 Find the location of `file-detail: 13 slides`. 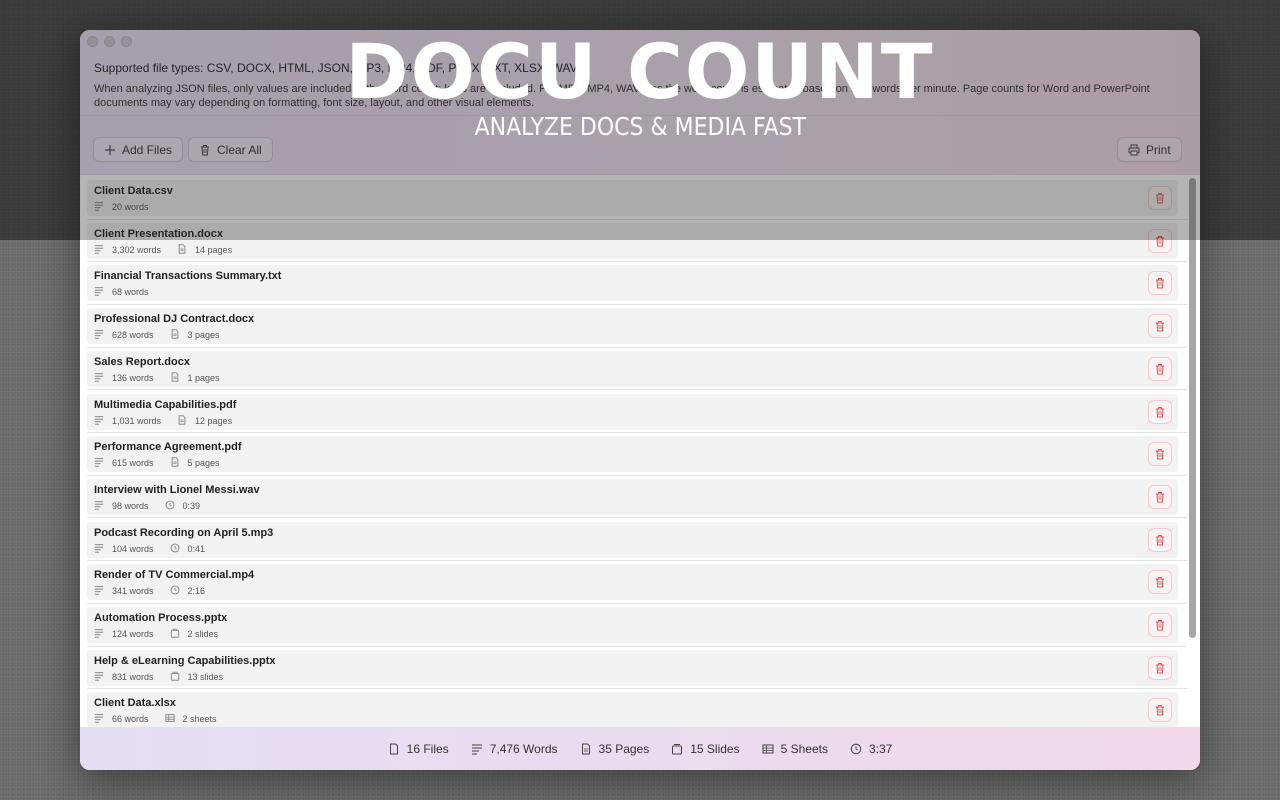

file-detail: 13 slides is located at coordinates (197, 677).